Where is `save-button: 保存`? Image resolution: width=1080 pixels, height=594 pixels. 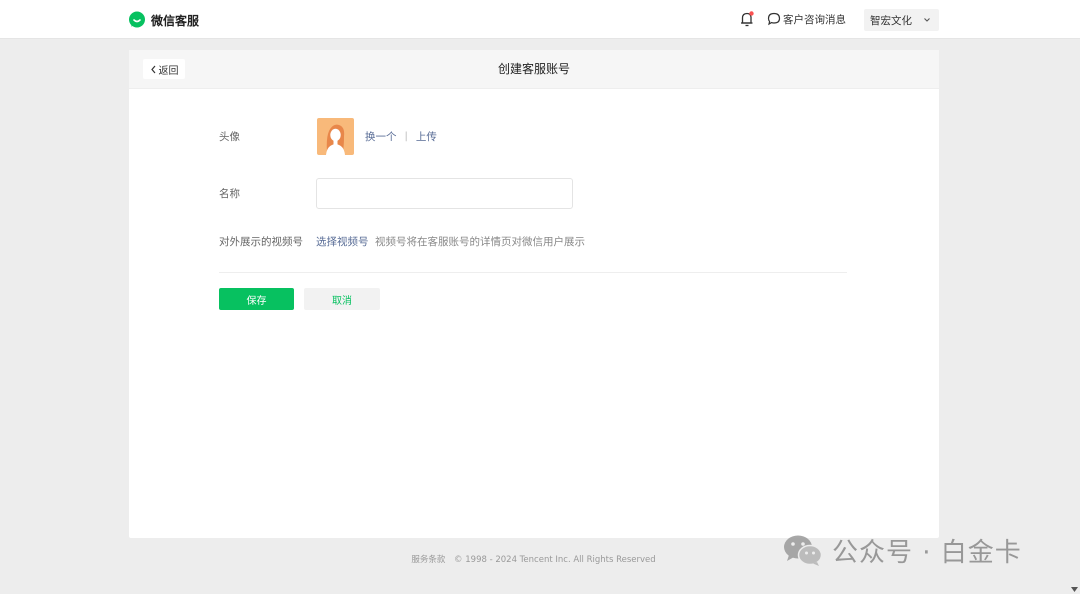 save-button: 保存 is located at coordinates (256, 299).